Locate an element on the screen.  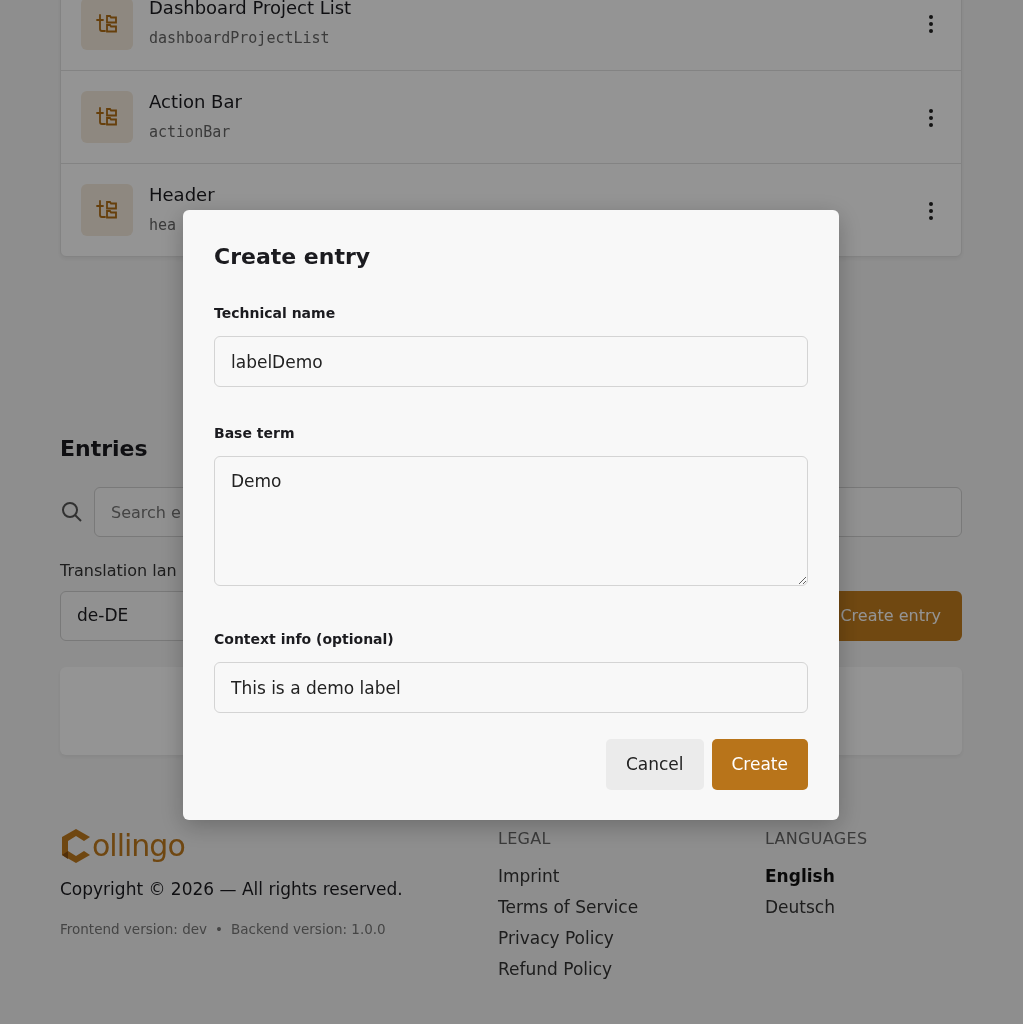
footer-link: Refund Policy is located at coordinates (631, 969).